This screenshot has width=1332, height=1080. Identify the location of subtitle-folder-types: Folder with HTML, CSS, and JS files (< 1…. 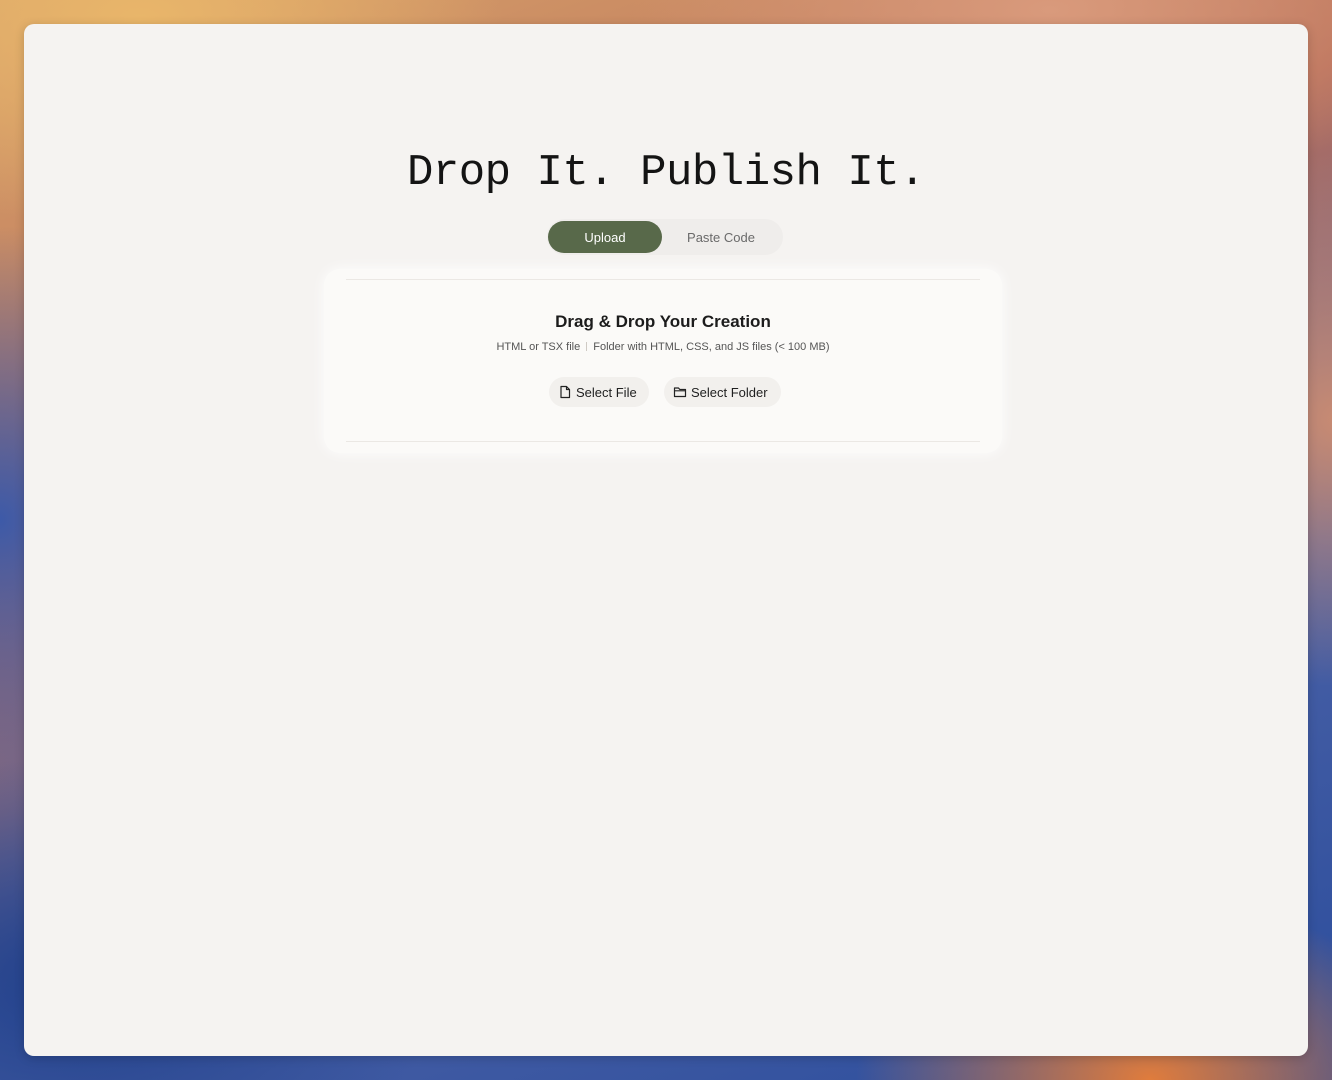
(711, 347).